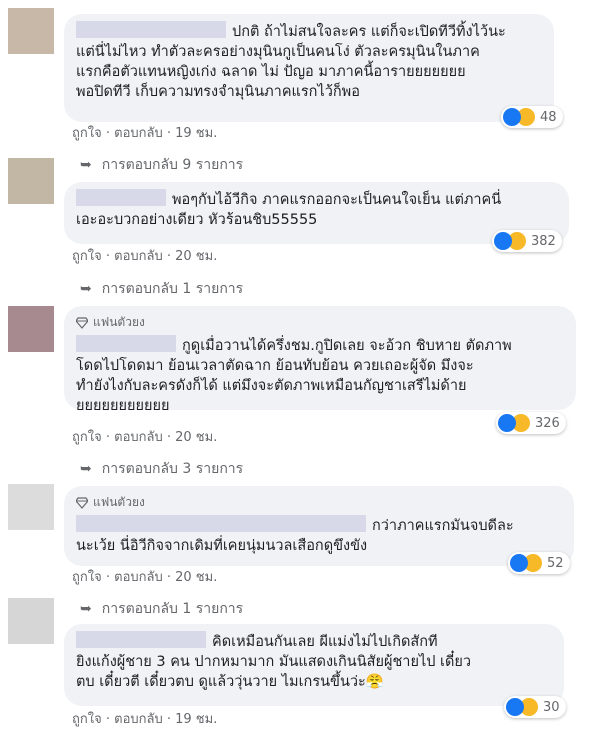 The height and width of the screenshot is (734, 600). What do you see at coordinates (172, 165) in the screenshot?
I see `replies-count-label: การตอบกลับ 9 รายการ` at bounding box center [172, 165].